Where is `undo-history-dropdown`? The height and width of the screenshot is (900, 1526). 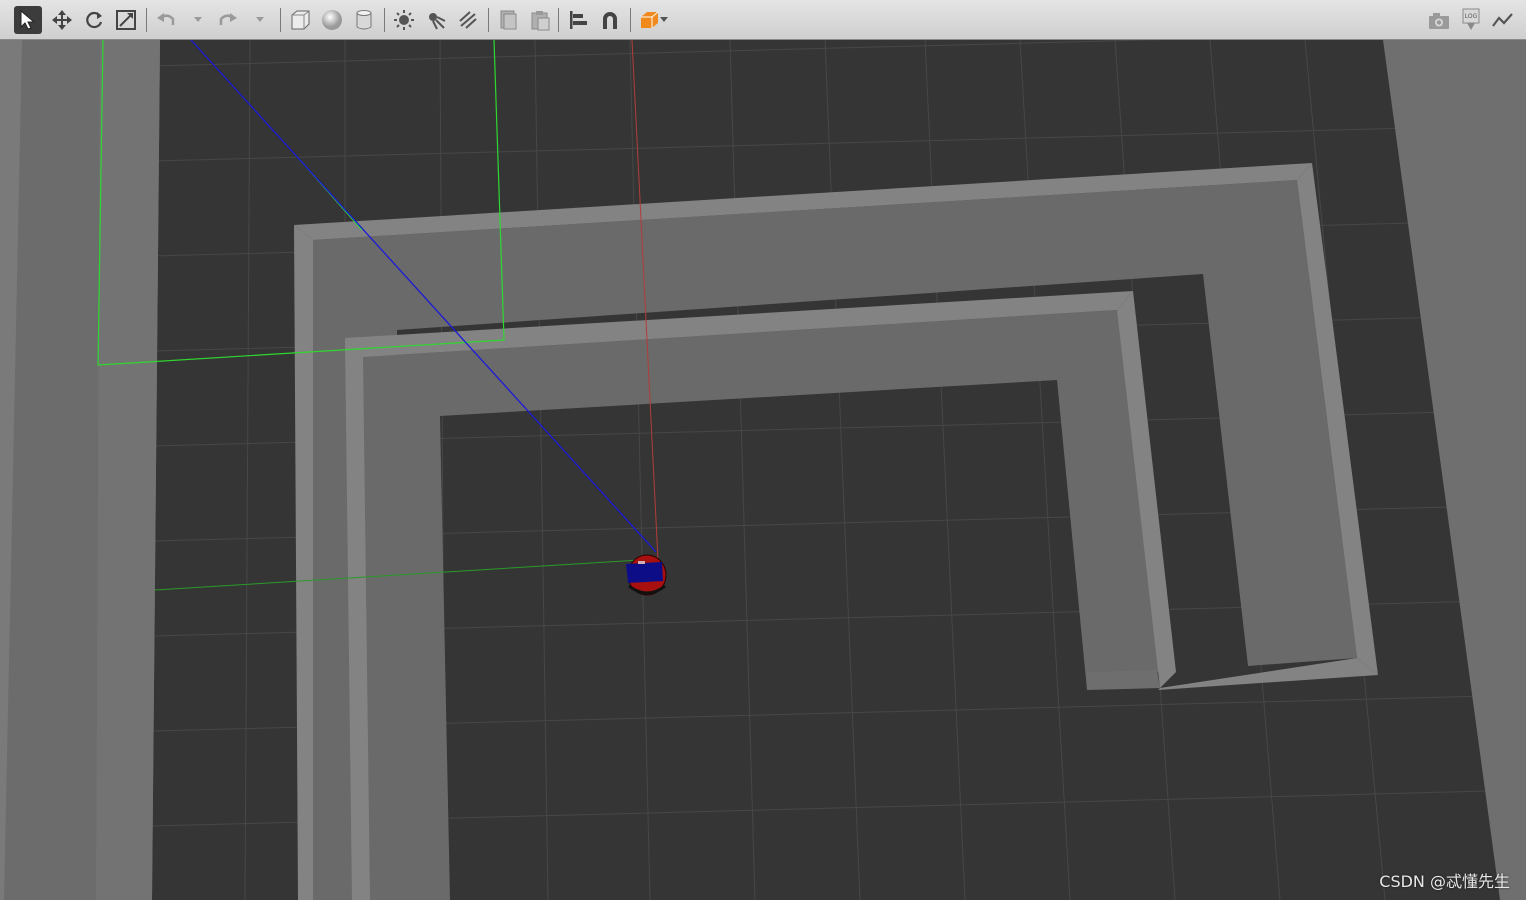 undo-history-dropdown is located at coordinates (198, 20).